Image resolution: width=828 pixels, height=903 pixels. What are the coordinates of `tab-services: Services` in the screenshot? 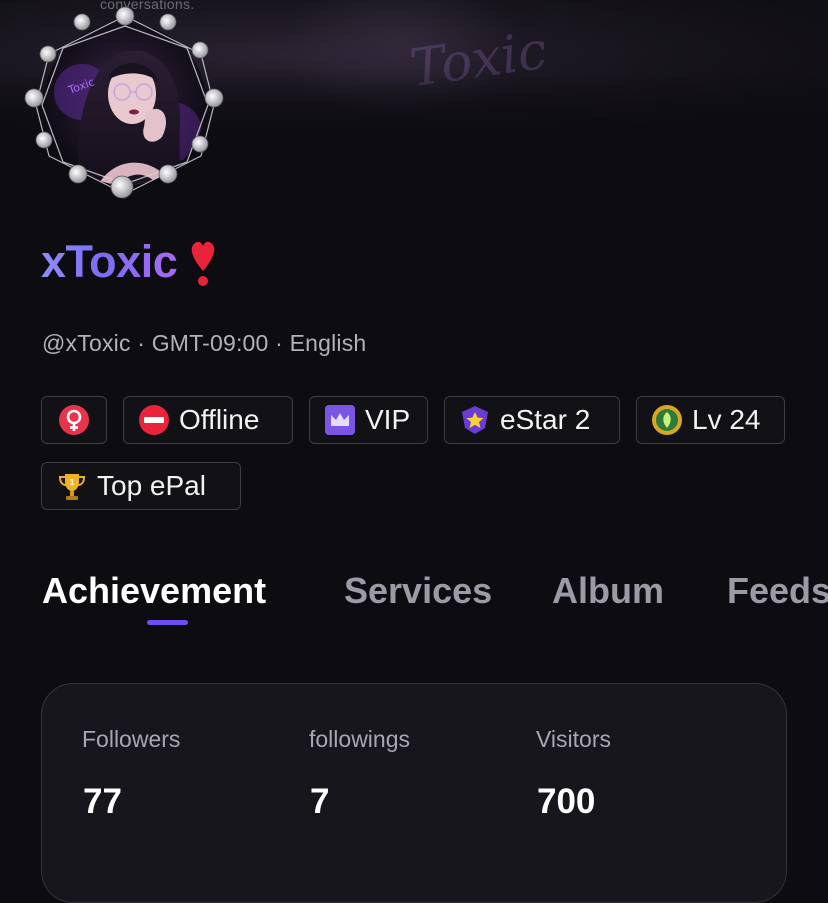 It's located at (418, 591).